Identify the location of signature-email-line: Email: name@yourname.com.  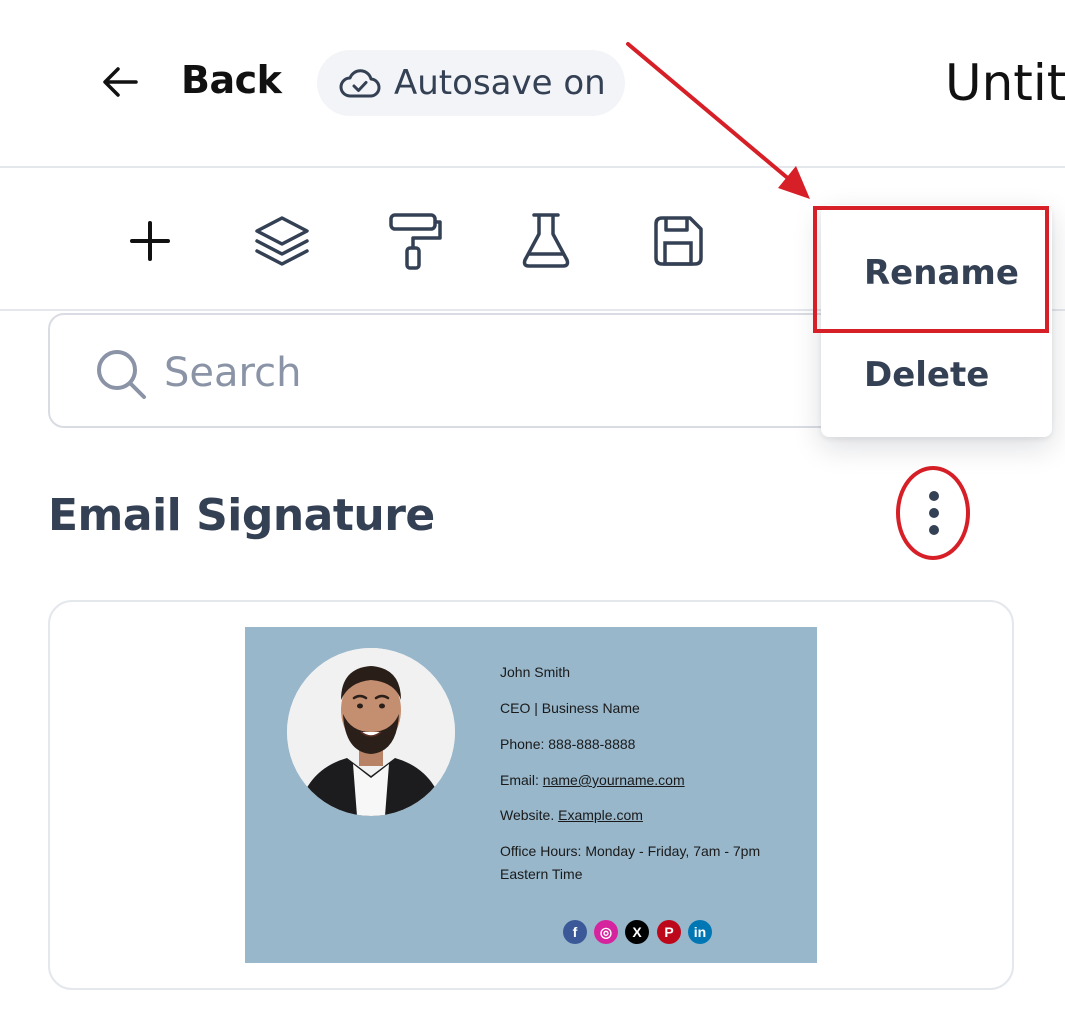
(592, 780).